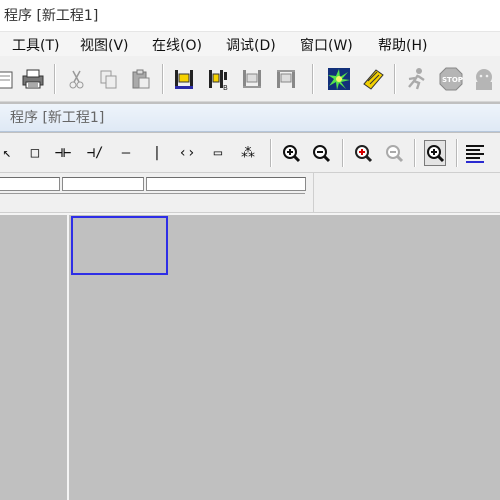  Describe the element at coordinates (475, 153) in the screenshot. I see `align-left-icon` at that location.